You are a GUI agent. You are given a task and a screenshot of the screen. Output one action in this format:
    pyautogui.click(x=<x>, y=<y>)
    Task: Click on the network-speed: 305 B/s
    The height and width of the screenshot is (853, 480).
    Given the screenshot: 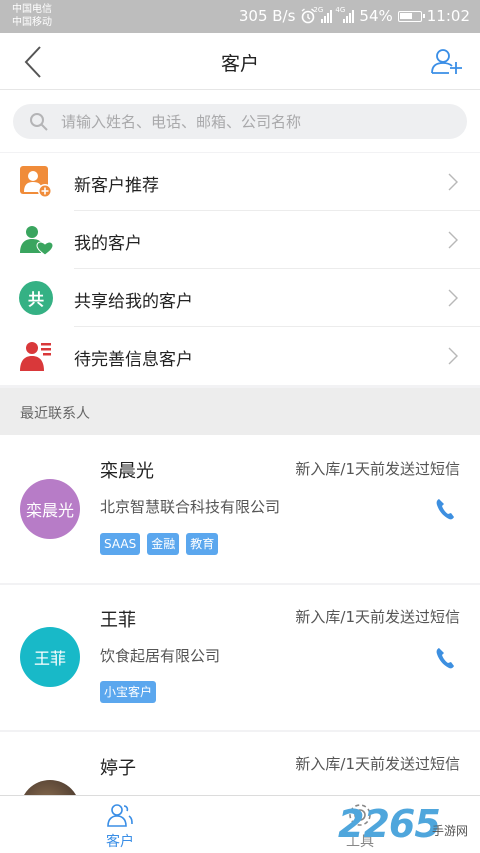 What is the action you would take?
    pyautogui.click(x=267, y=16)
    